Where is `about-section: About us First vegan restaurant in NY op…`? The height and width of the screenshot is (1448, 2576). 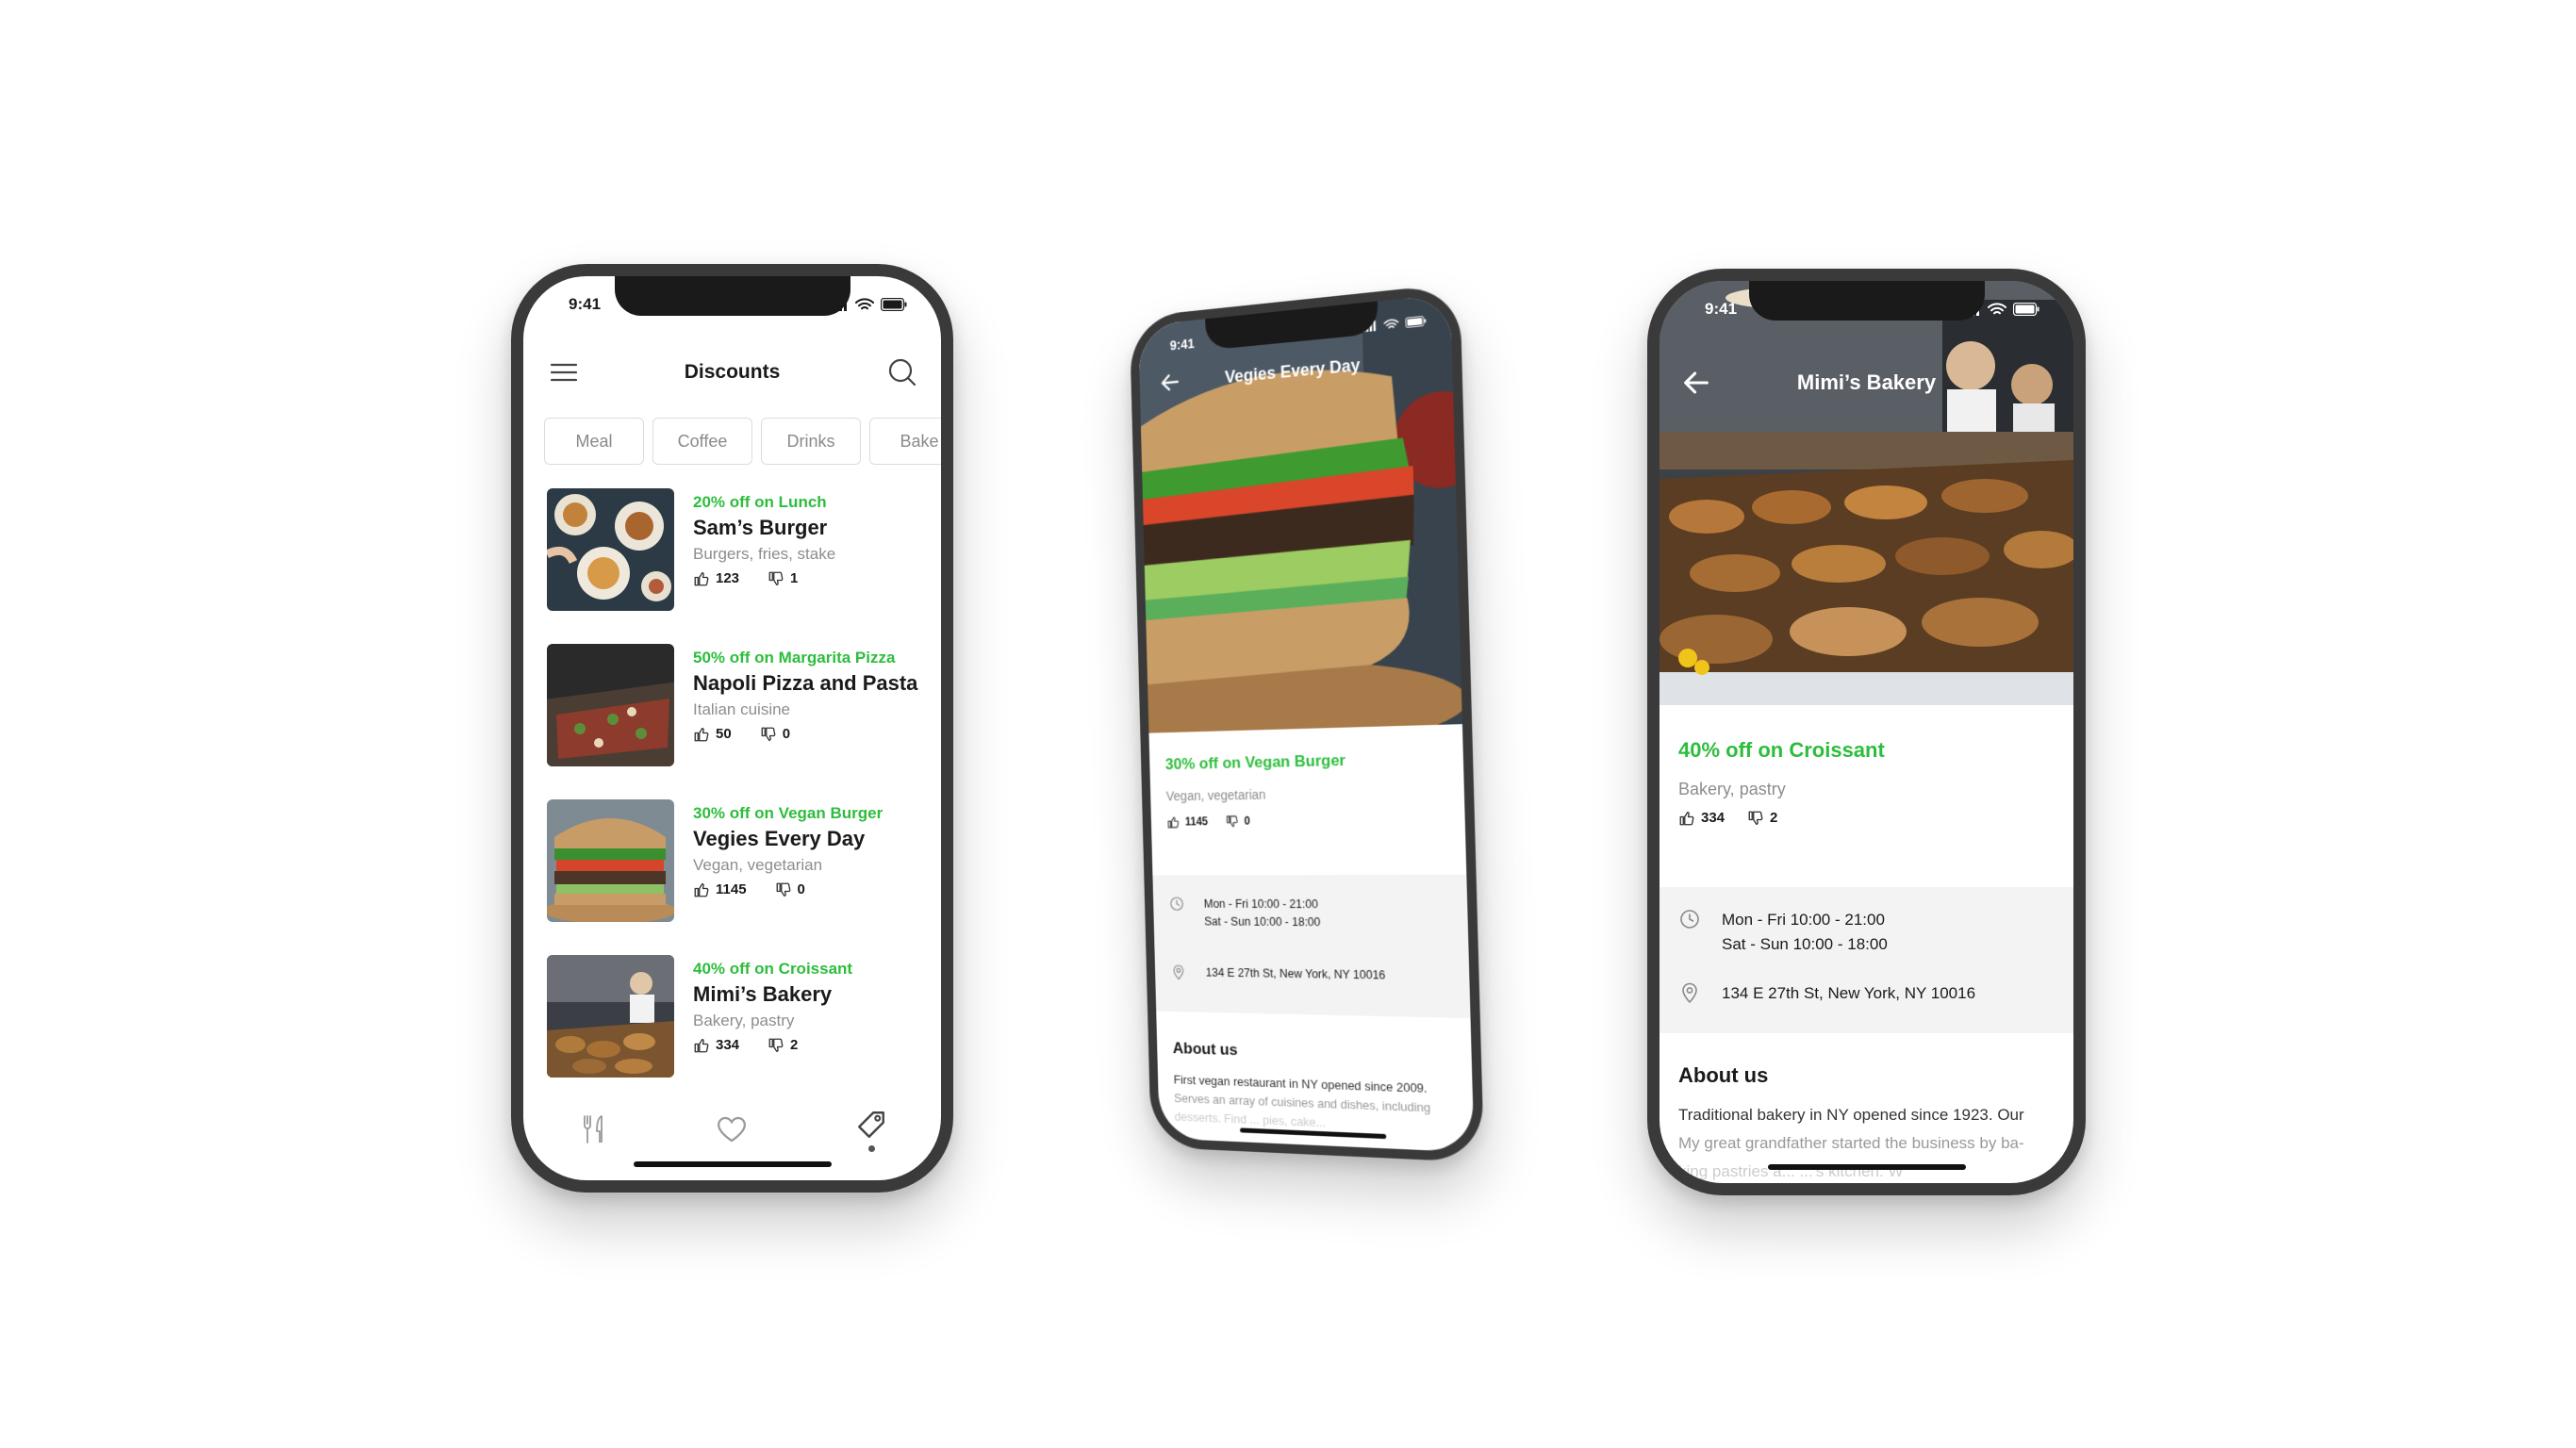 about-section: About us First vegan restaurant in NY op… is located at coordinates (1315, 1089).